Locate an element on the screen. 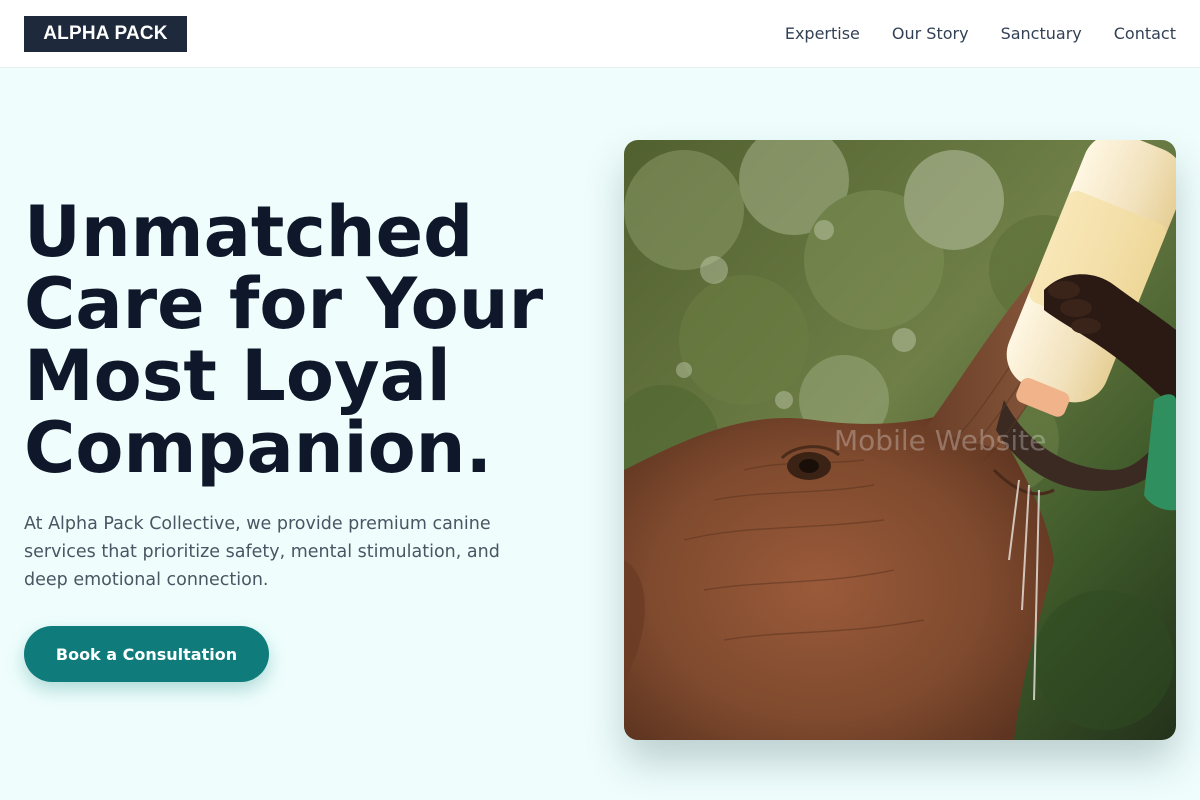 The width and height of the screenshot is (1200, 800). primary-nav: Expertise Our Story Sanctuary Contact is located at coordinates (980, 33).